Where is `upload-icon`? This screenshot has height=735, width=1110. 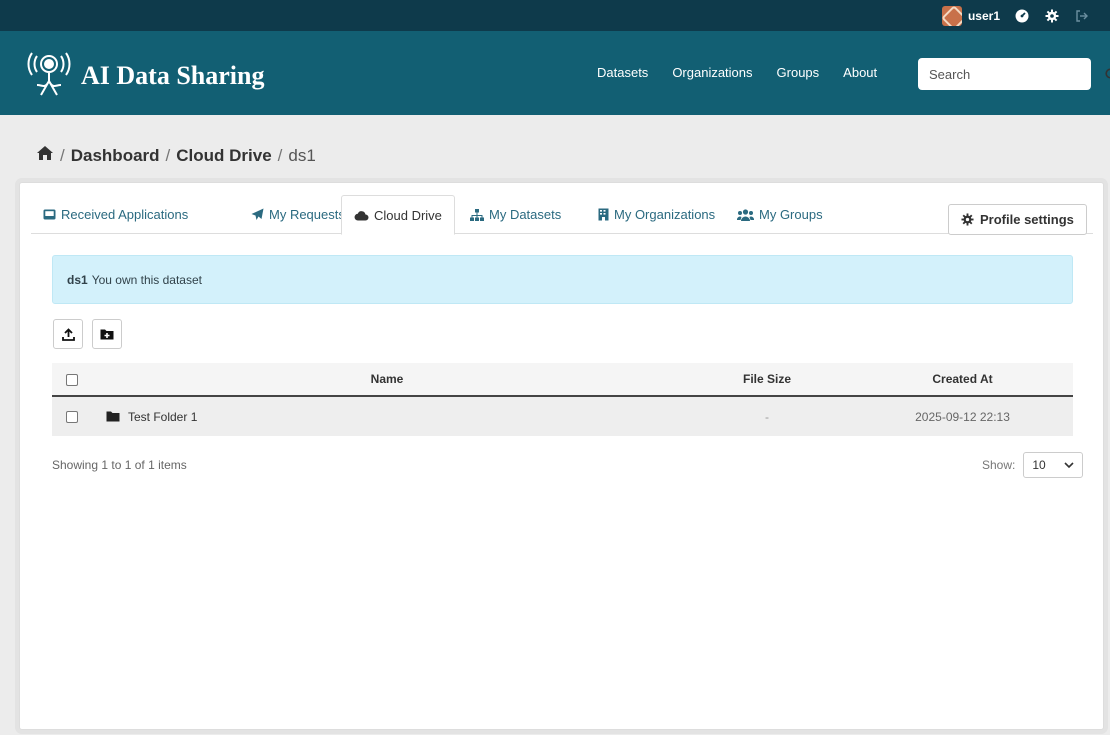
upload-icon is located at coordinates (68, 334).